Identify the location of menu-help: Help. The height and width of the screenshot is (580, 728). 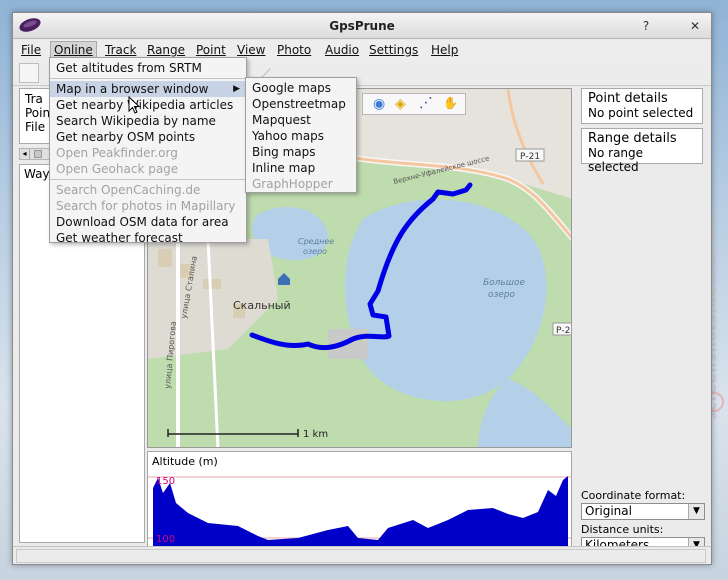
(444, 50).